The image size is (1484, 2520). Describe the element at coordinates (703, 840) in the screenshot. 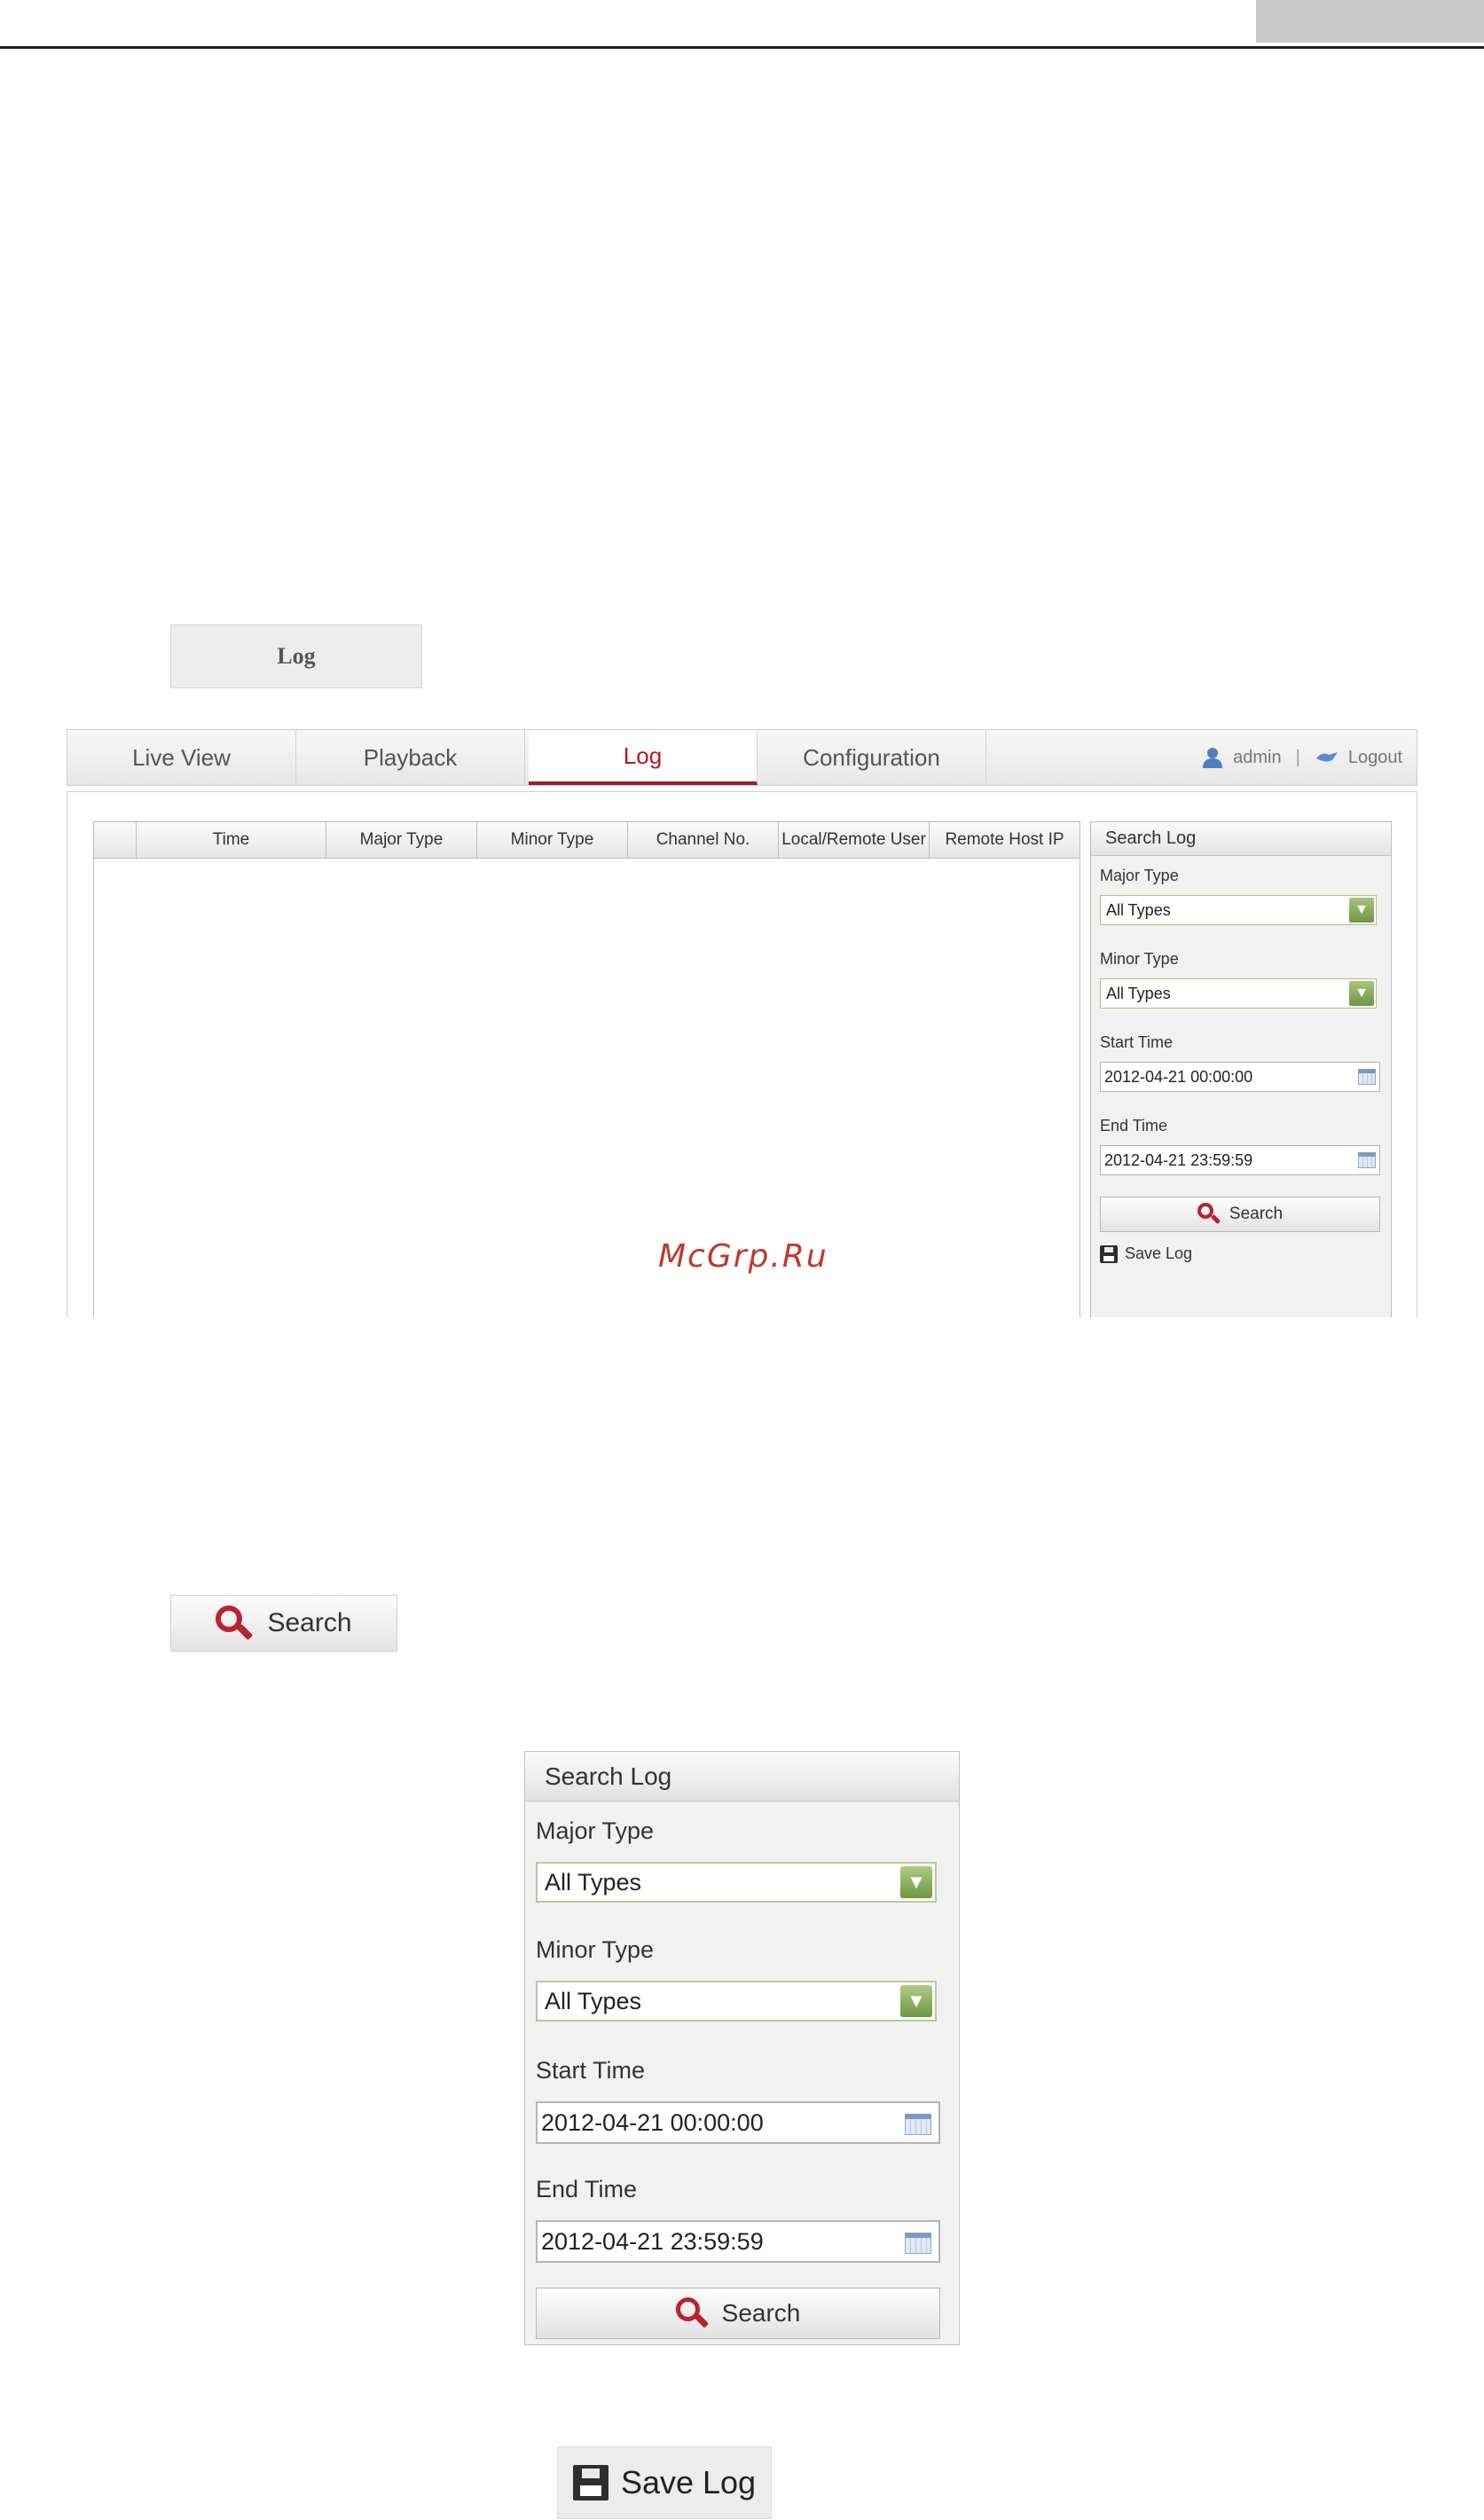

I see `column-header-channel-no: Channel No.` at that location.